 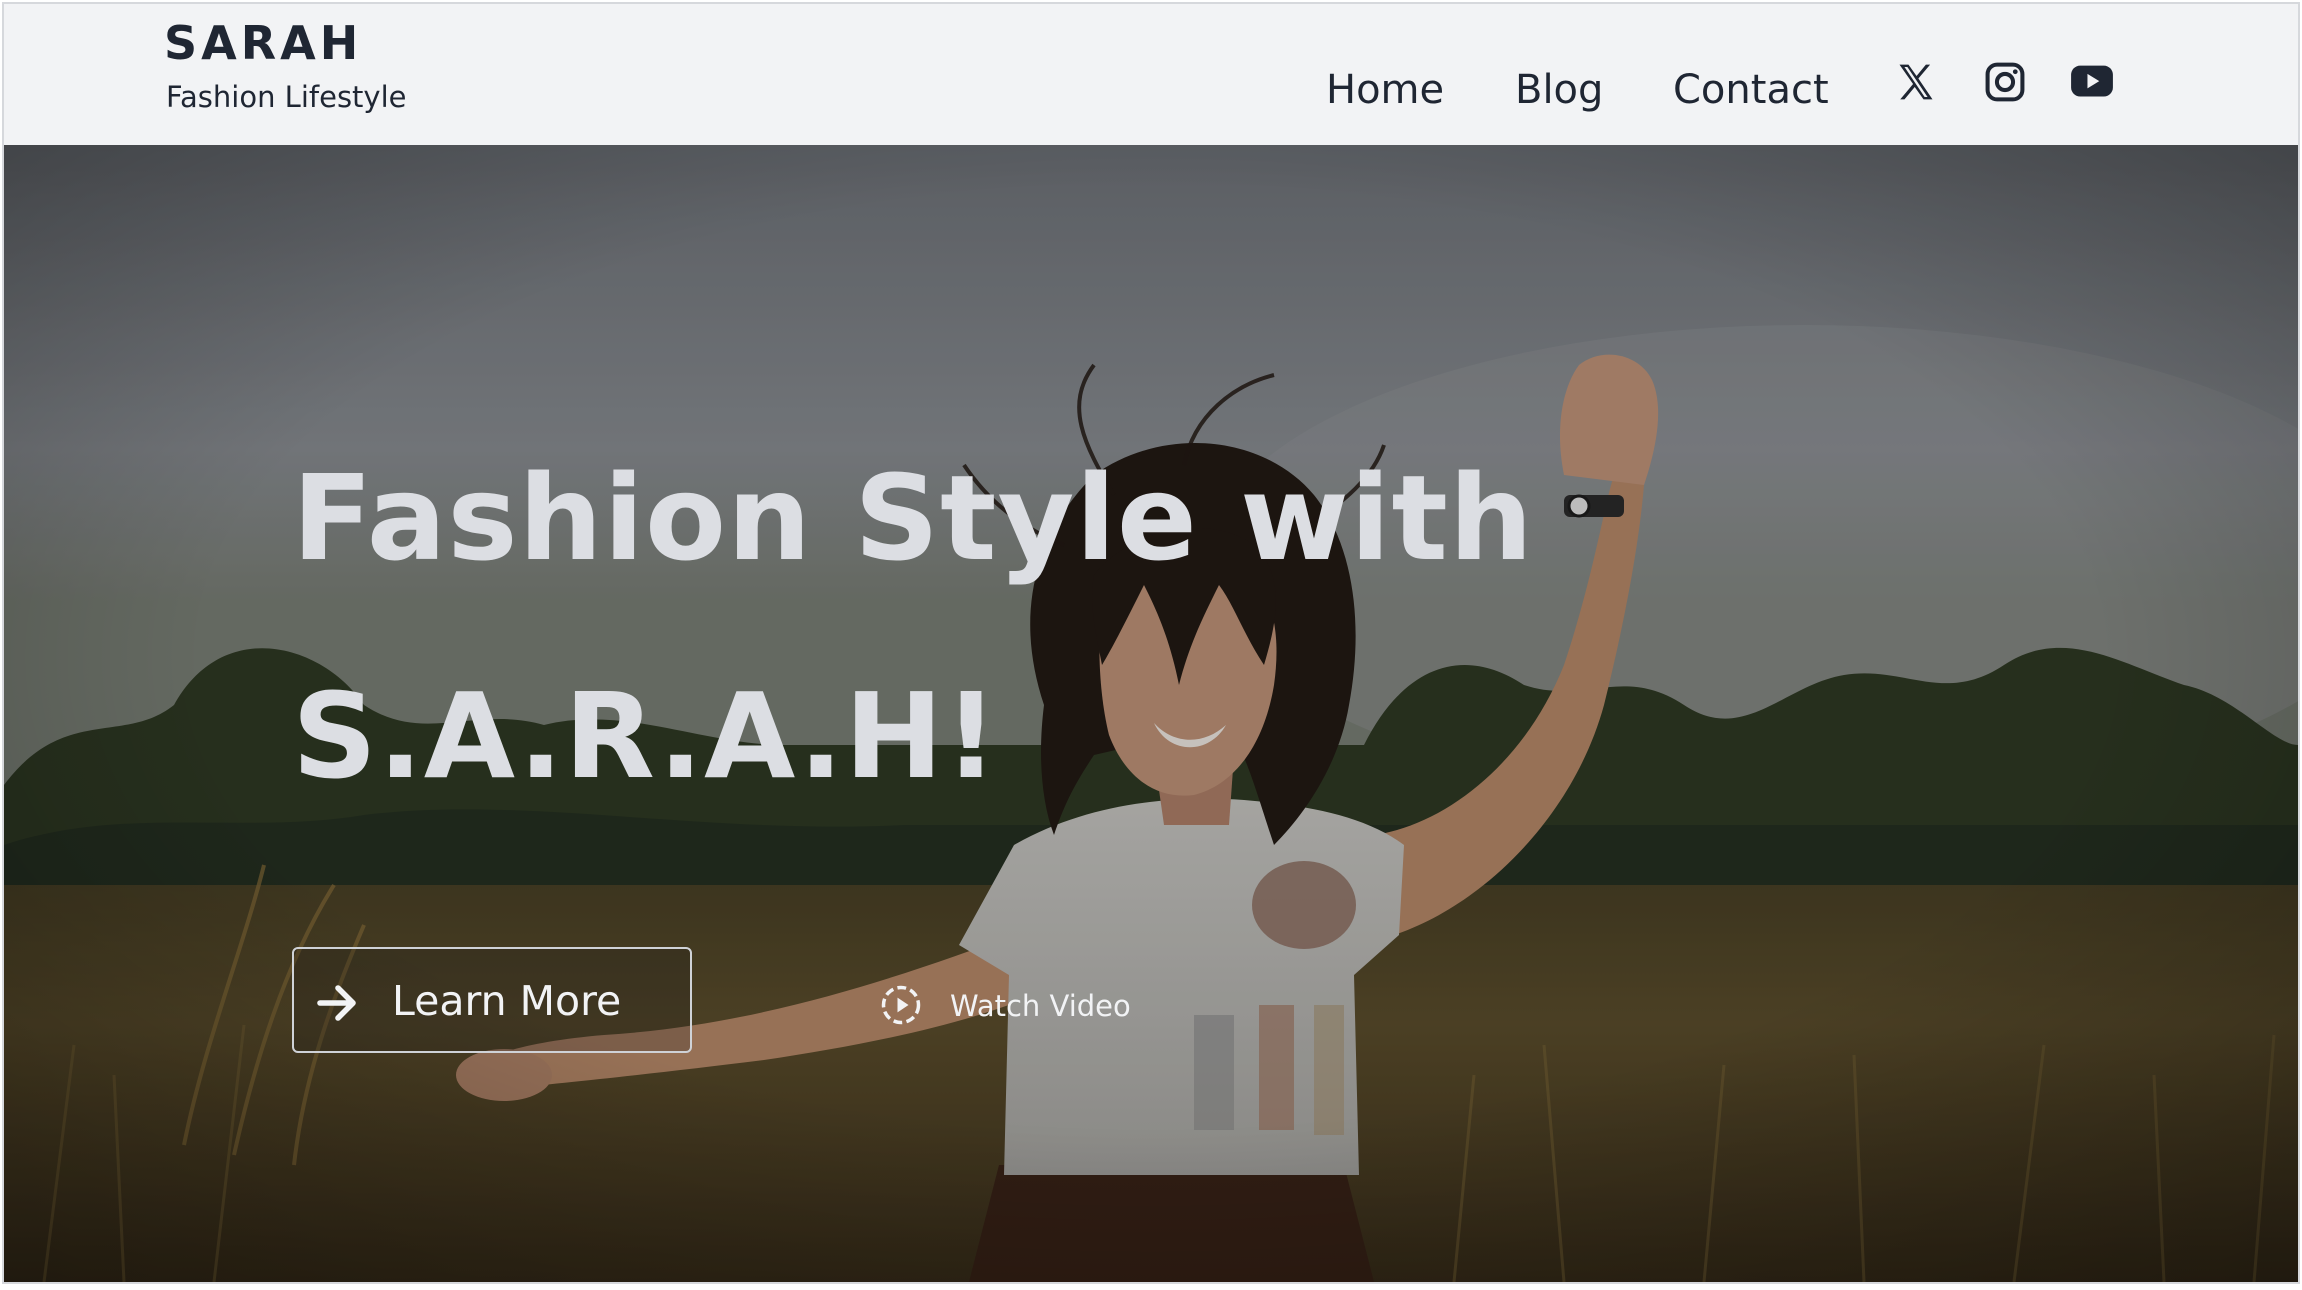 What do you see at coordinates (913, 518) in the screenshot?
I see `hero-heading-line-1: Fashion Style with` at bounding box center [913, 518].